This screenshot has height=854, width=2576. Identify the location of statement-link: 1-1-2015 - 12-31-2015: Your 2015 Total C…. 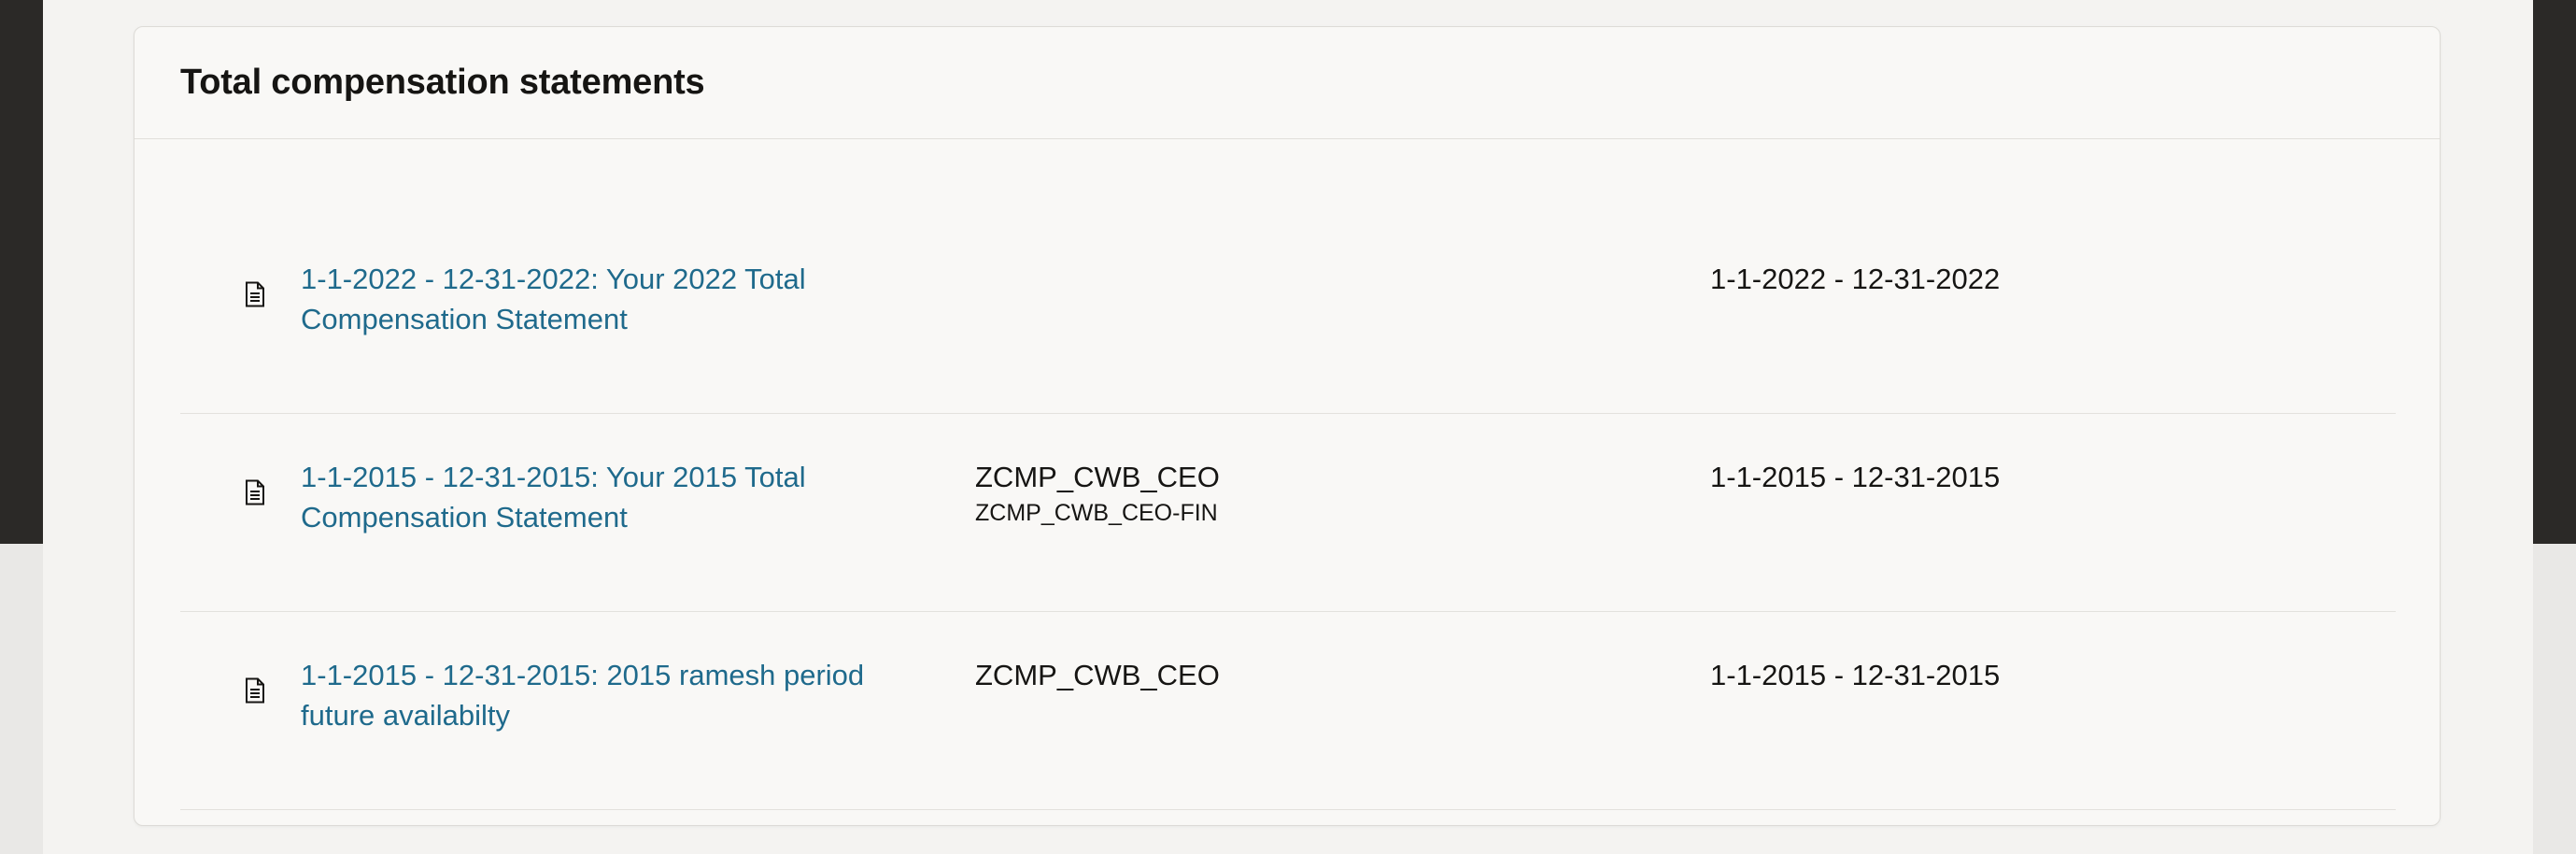
(604, 497).